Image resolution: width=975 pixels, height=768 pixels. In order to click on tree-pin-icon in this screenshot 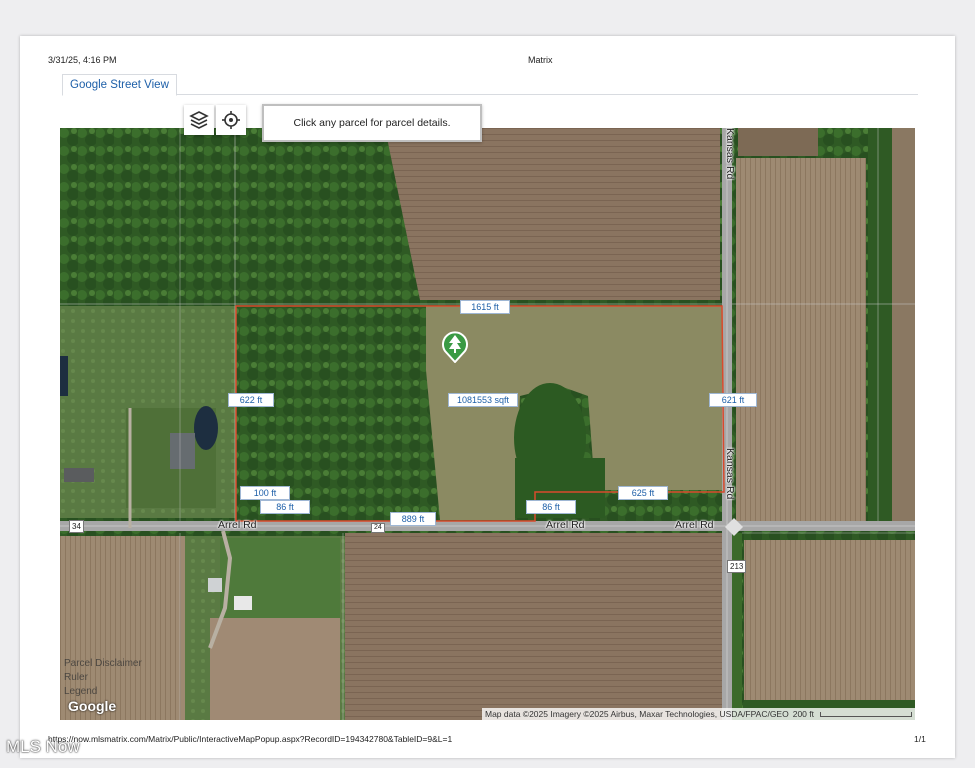, I will do `click(455, 346)`.